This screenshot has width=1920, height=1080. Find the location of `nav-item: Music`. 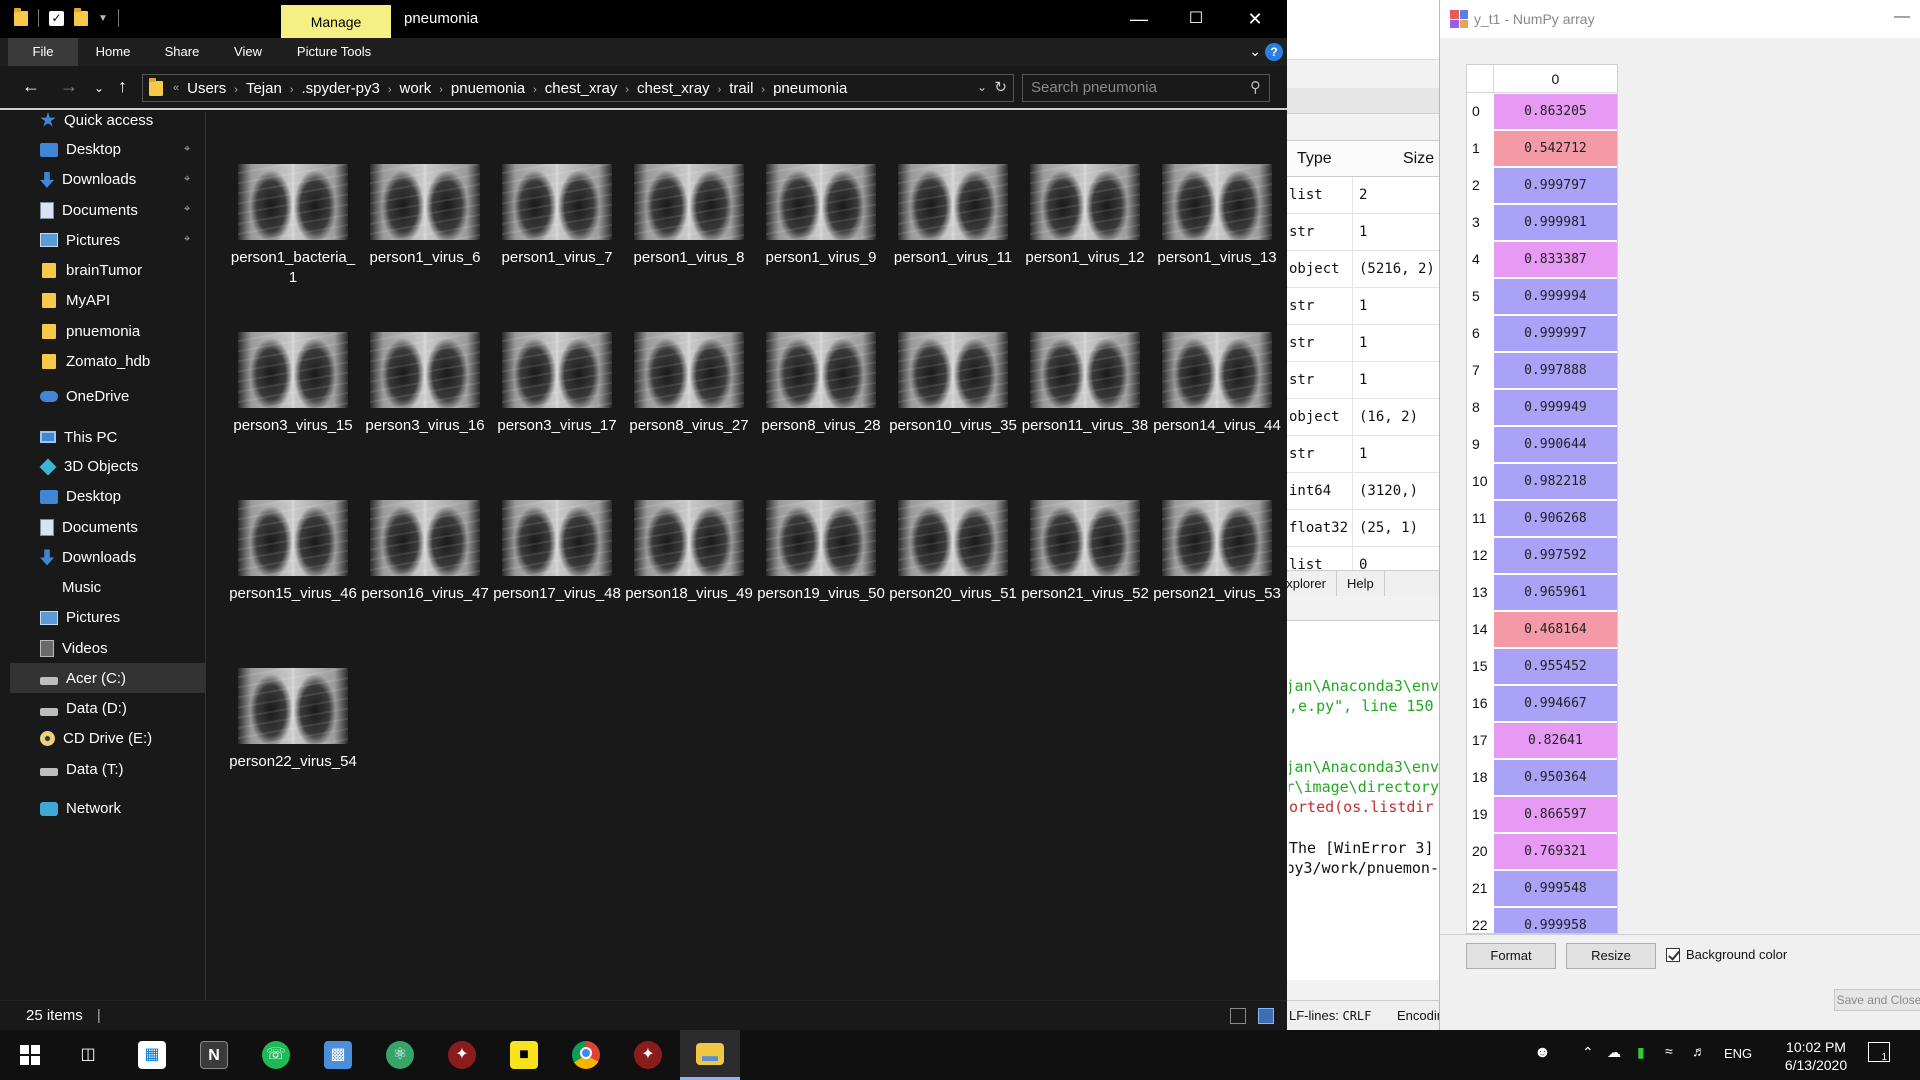

nav-item: Music is located at coordinates (102, 588).